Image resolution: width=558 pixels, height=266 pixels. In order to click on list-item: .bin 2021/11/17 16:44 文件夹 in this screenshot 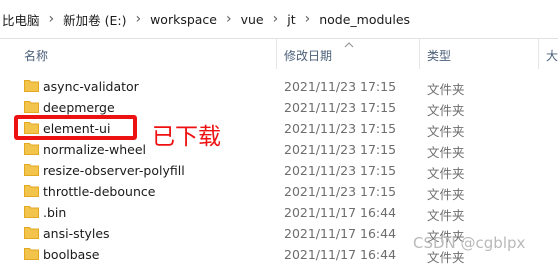, I will do `click(279, 212)`.